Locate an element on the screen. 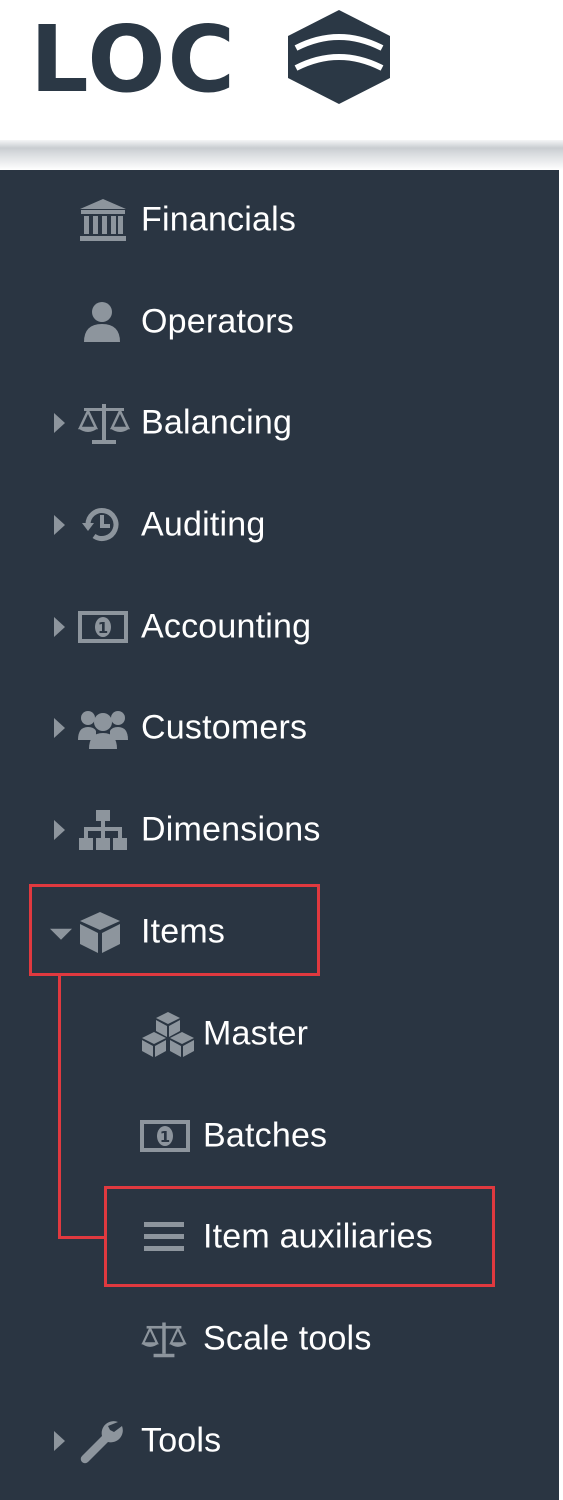 This screenshot has width=563, height=1500. nav-item-dimensions: Dimensions is located at coordinates (279, 830).